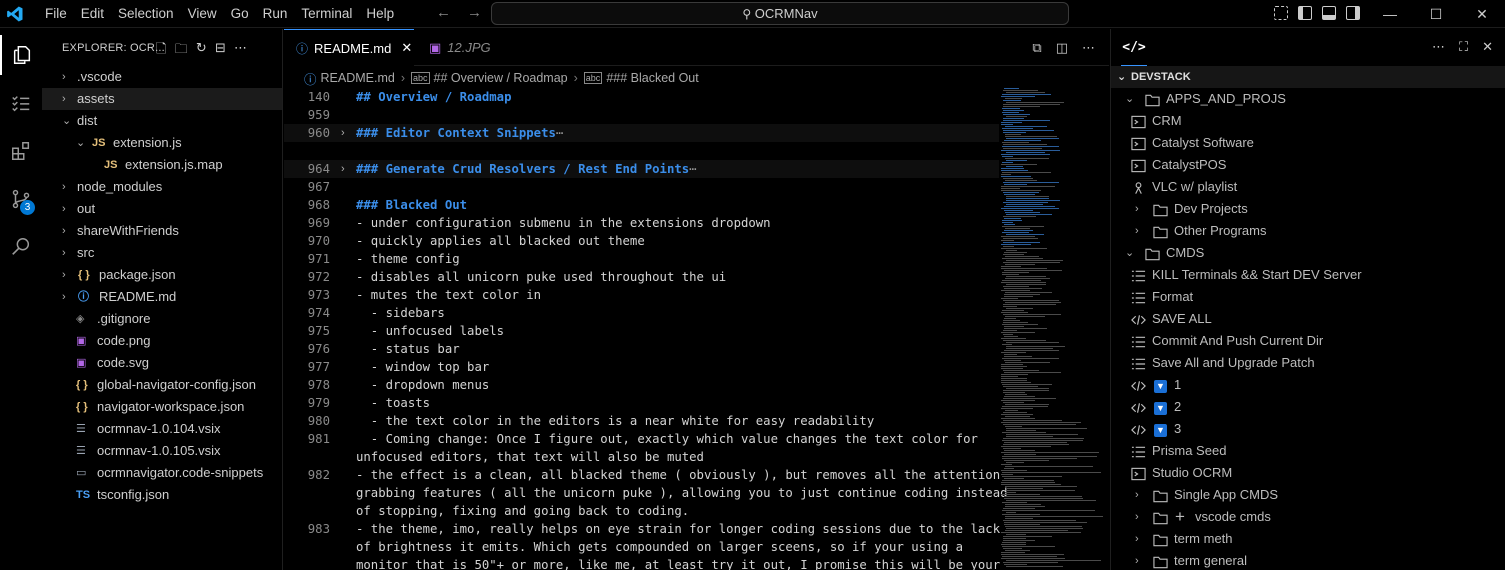  I want to click on devstack-item: › Other Programs, so click(1308, 231).